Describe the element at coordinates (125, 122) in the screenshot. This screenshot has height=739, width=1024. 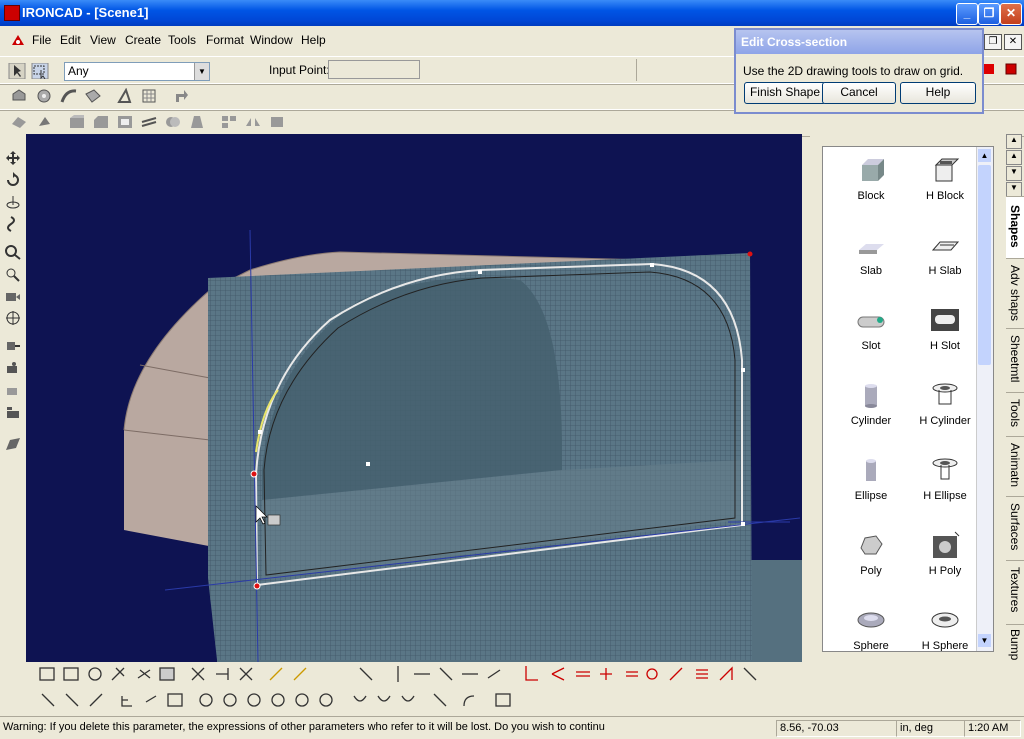
I see `shell-icon` at that location.